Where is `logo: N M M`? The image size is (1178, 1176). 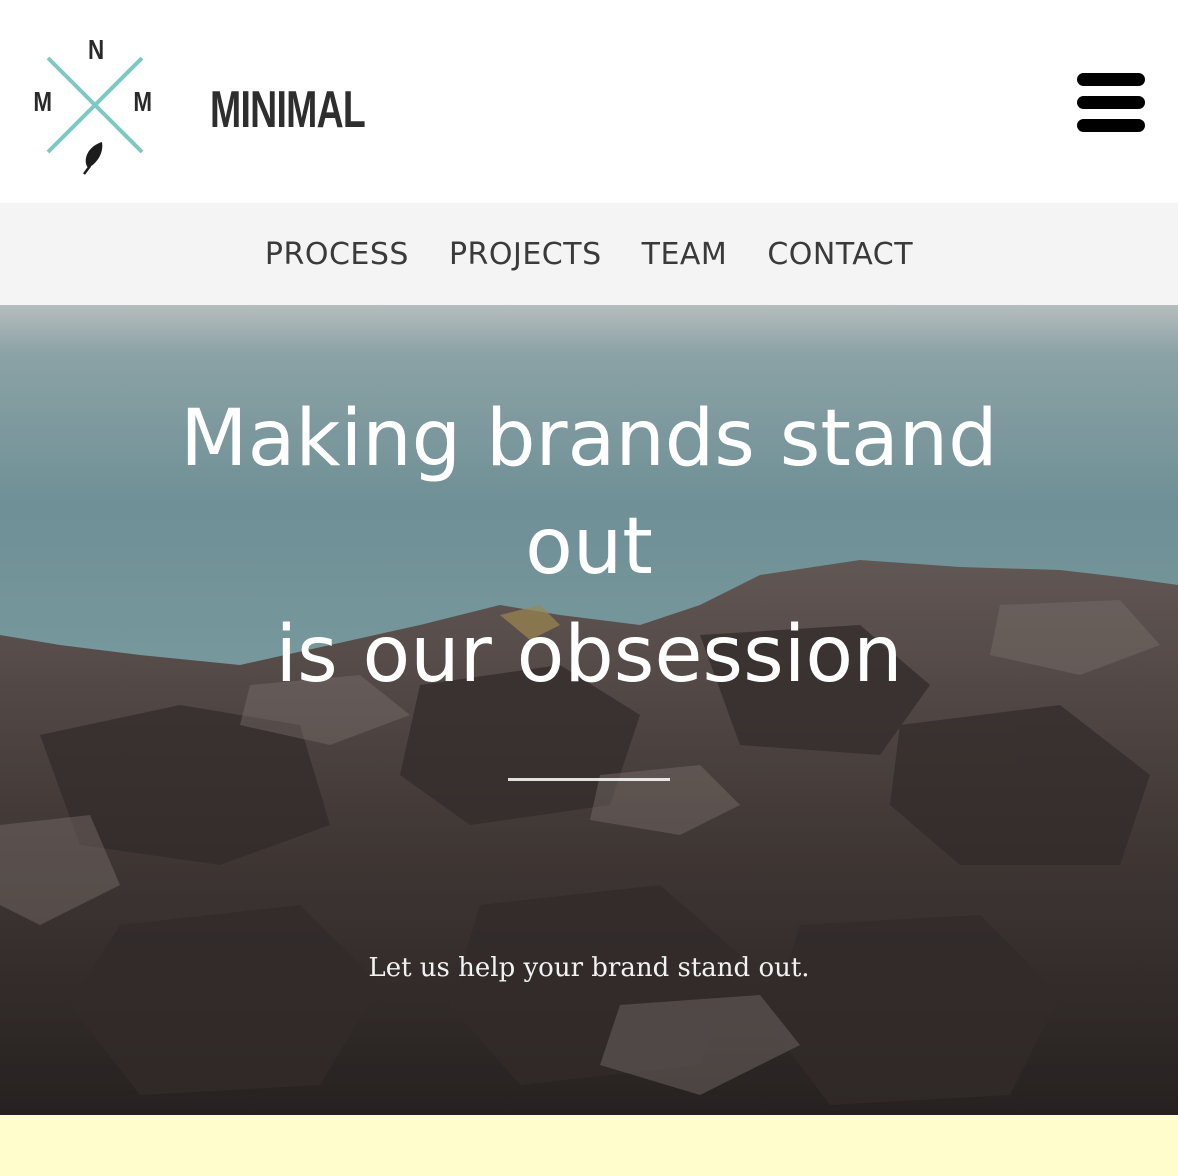 logo: N M M is located at coordinates (96, 106).